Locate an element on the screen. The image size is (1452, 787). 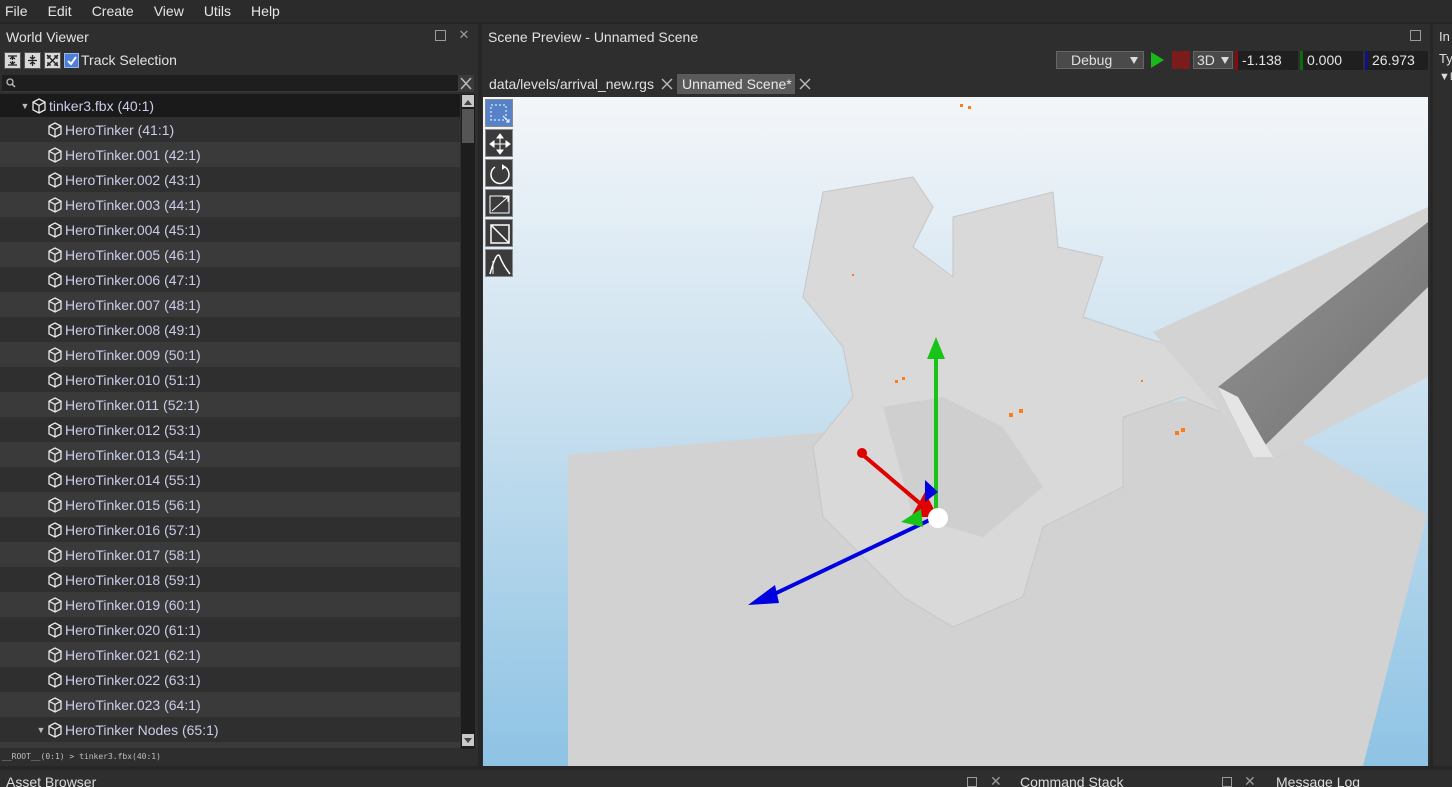
scroll-up-icon is located at coordinates (468, 101).